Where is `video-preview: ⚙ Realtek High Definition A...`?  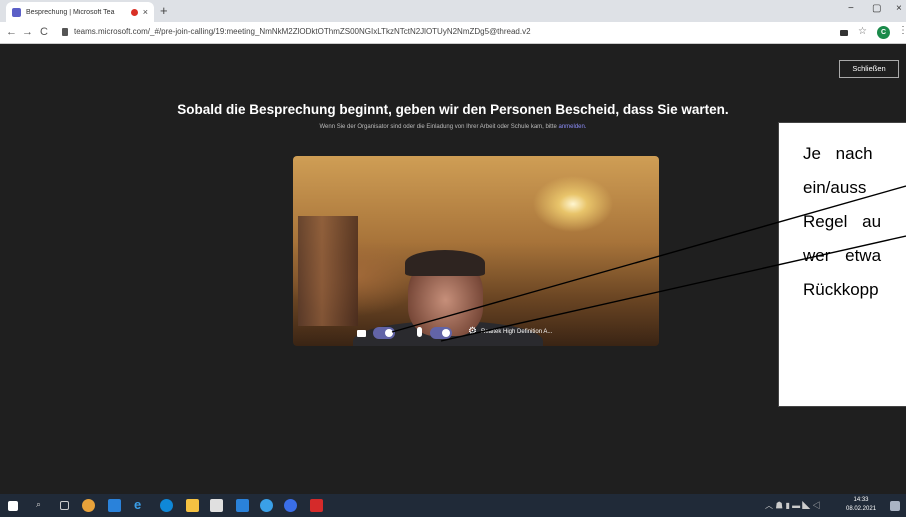
video-preview: ⚙ Realtek High Definition A... is located at coordinates (476, 251).